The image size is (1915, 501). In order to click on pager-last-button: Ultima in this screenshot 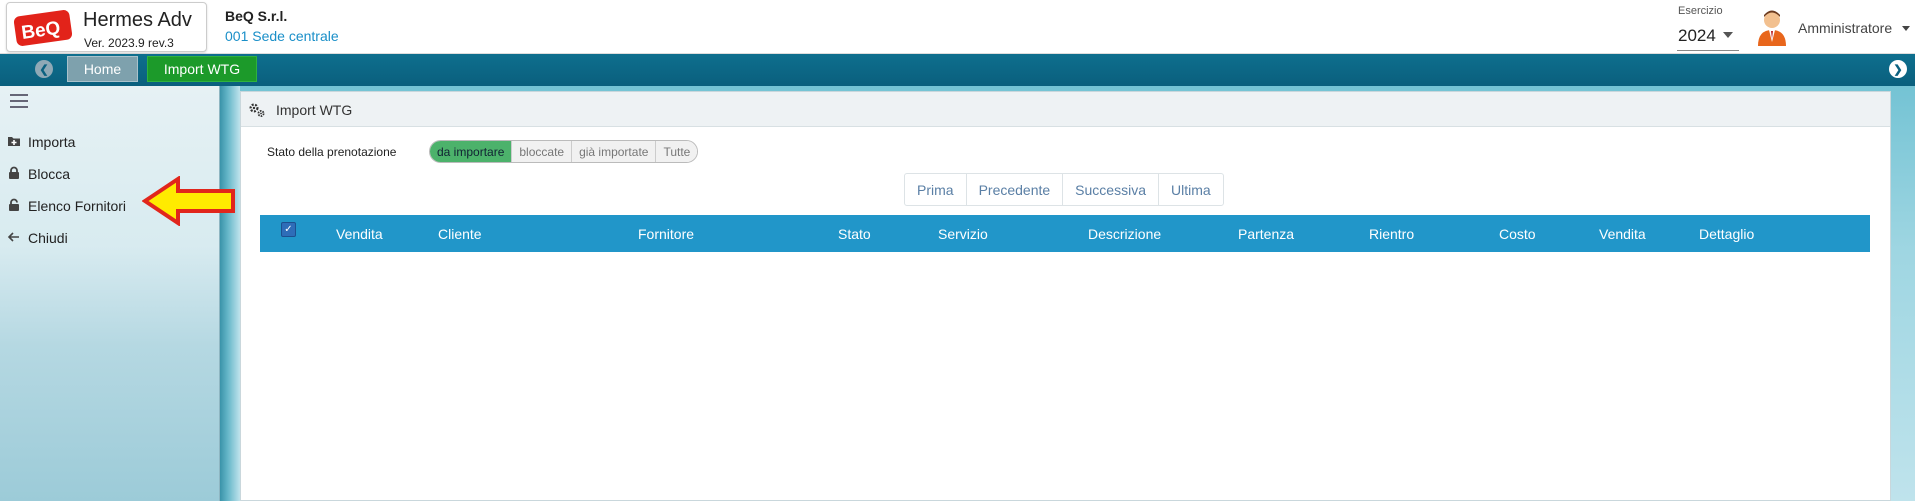, I will do `click(1190, 189)`.